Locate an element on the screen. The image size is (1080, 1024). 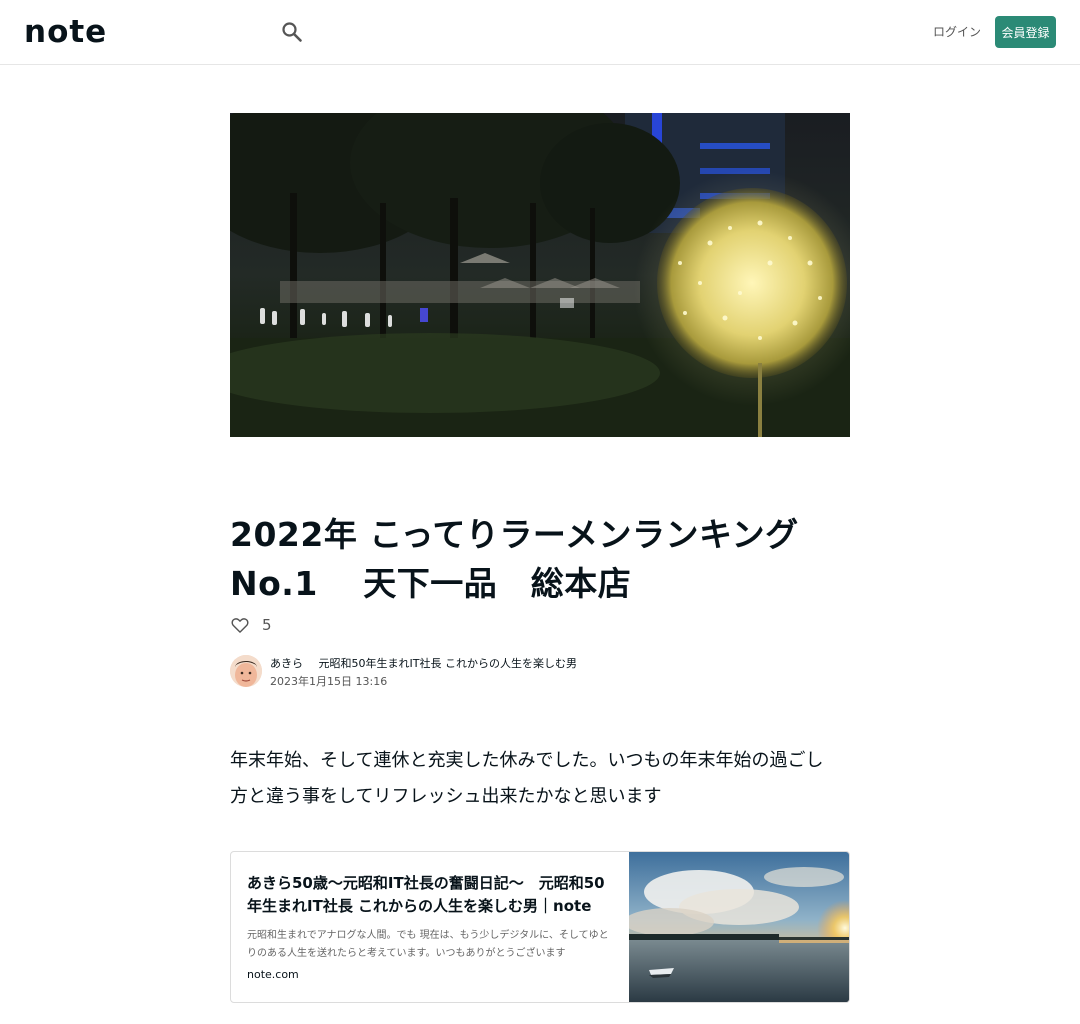
body-paragraph-line: 方と違う事をしてリフレッシュ出来たかなと思います is located at coordinates (446, 796).